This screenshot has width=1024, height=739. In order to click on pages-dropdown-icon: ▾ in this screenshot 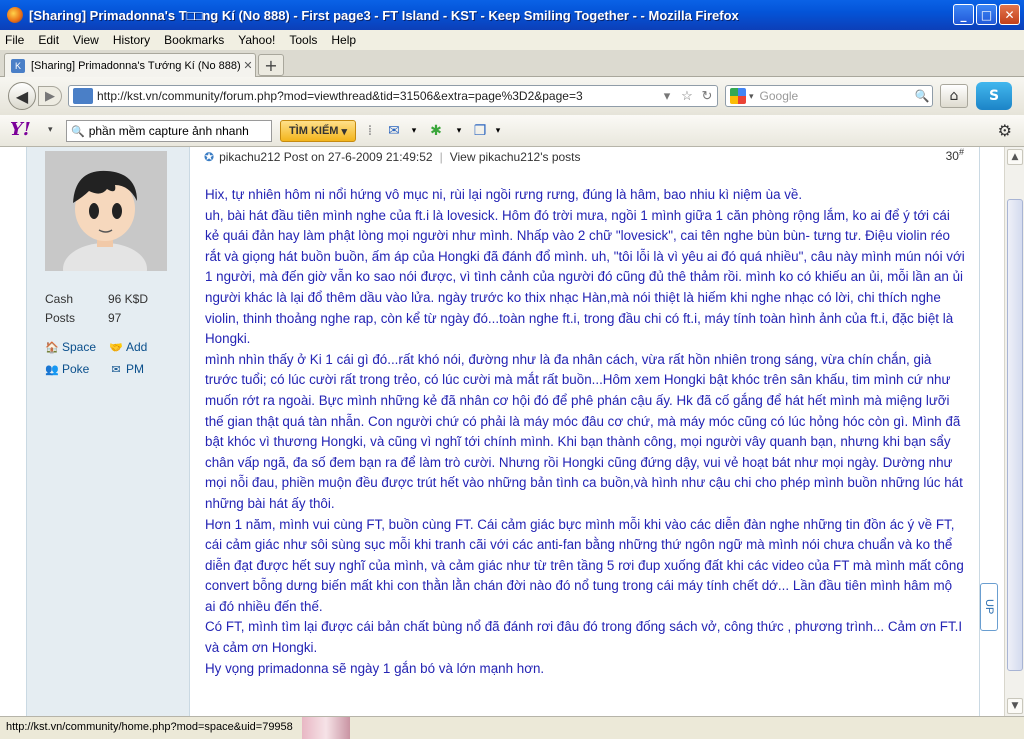, I will do `click(498, 131)`.